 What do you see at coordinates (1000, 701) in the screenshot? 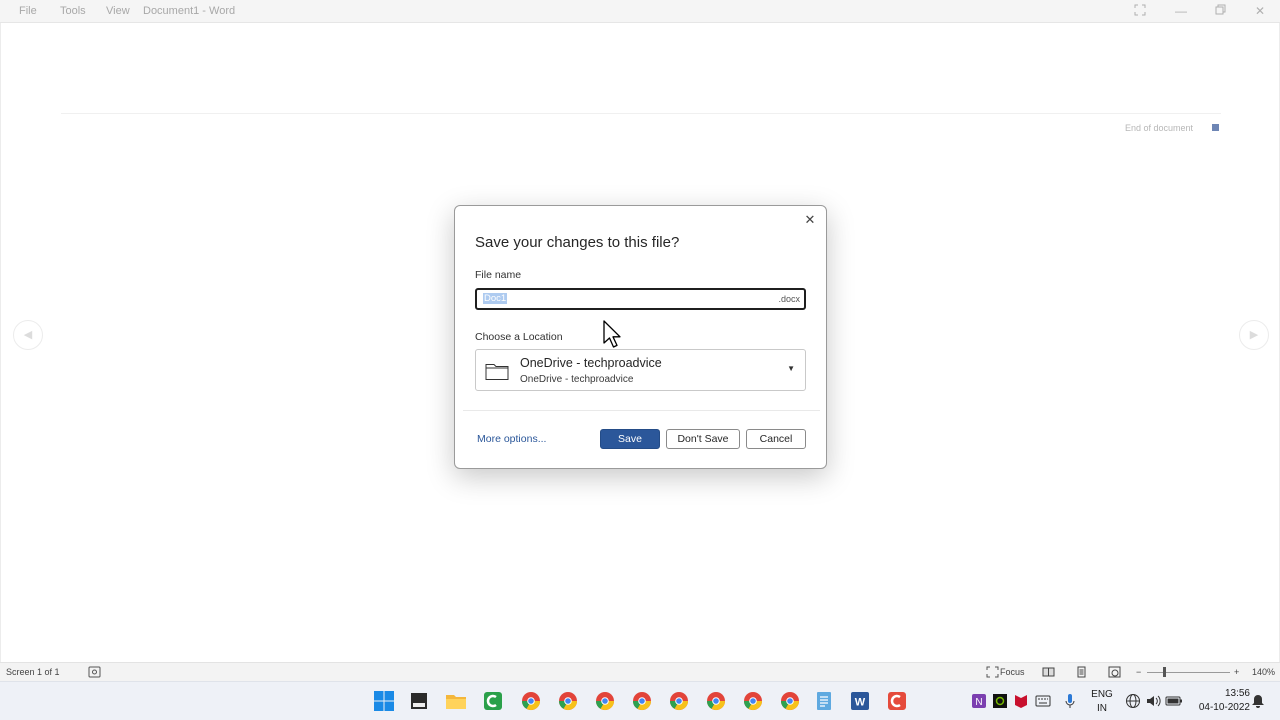
I see `nvidia-icon` at bounding box center [1000, 701].